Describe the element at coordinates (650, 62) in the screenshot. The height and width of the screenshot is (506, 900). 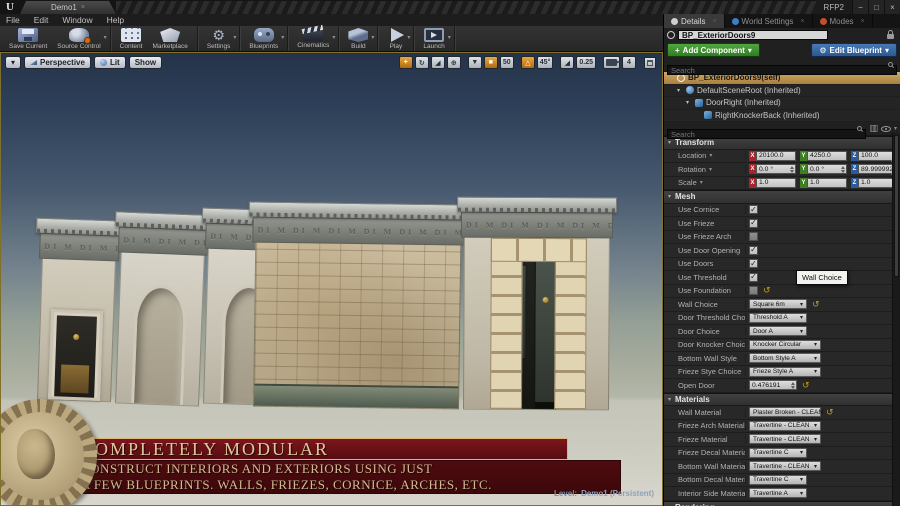
I see `maximize-viewport-button` at that location.